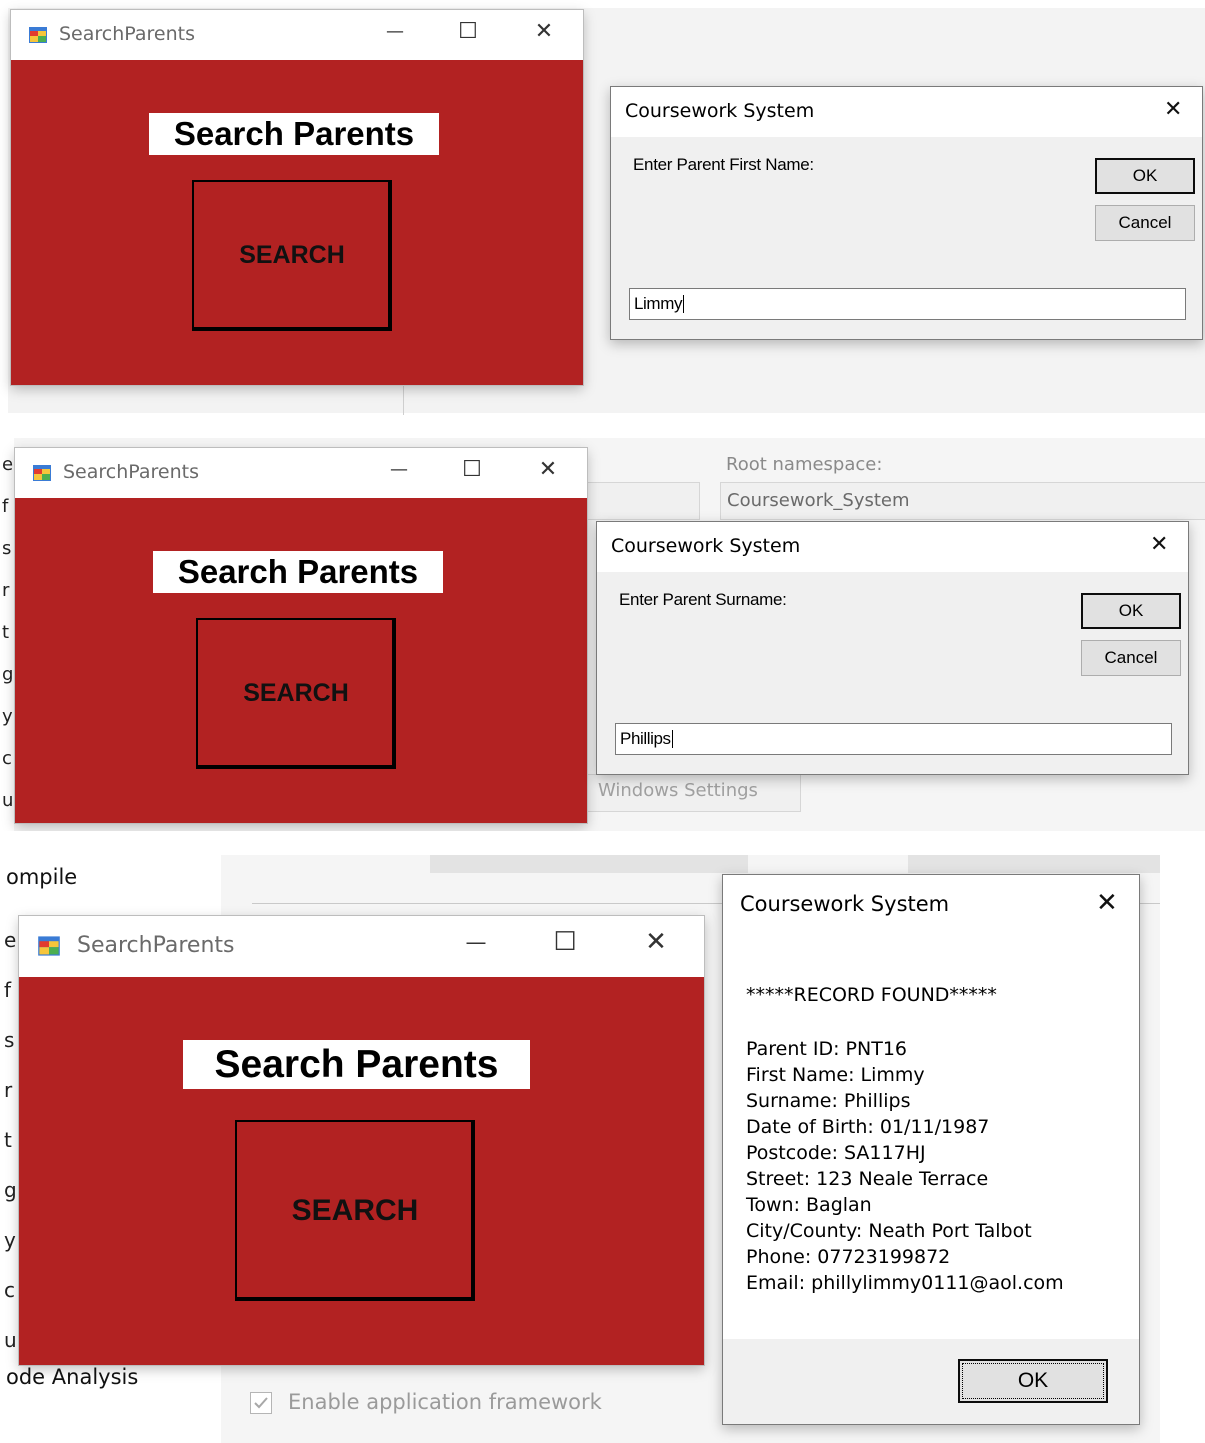  I want to click on record-line: Town: Baglan, so click(809, 1205).